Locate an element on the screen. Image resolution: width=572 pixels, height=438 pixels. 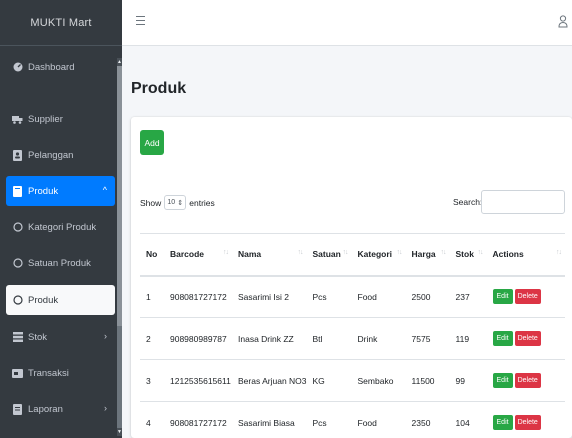
entries-select: 10 ⇕ is located at coordinates (175, 202).